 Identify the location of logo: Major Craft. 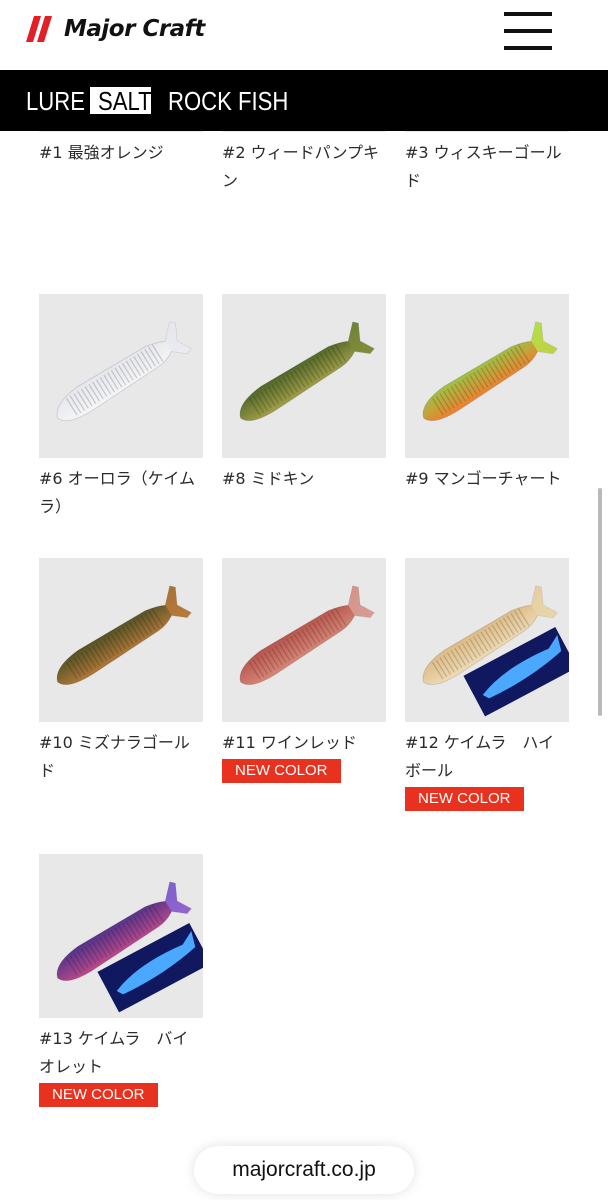
(115, 29).